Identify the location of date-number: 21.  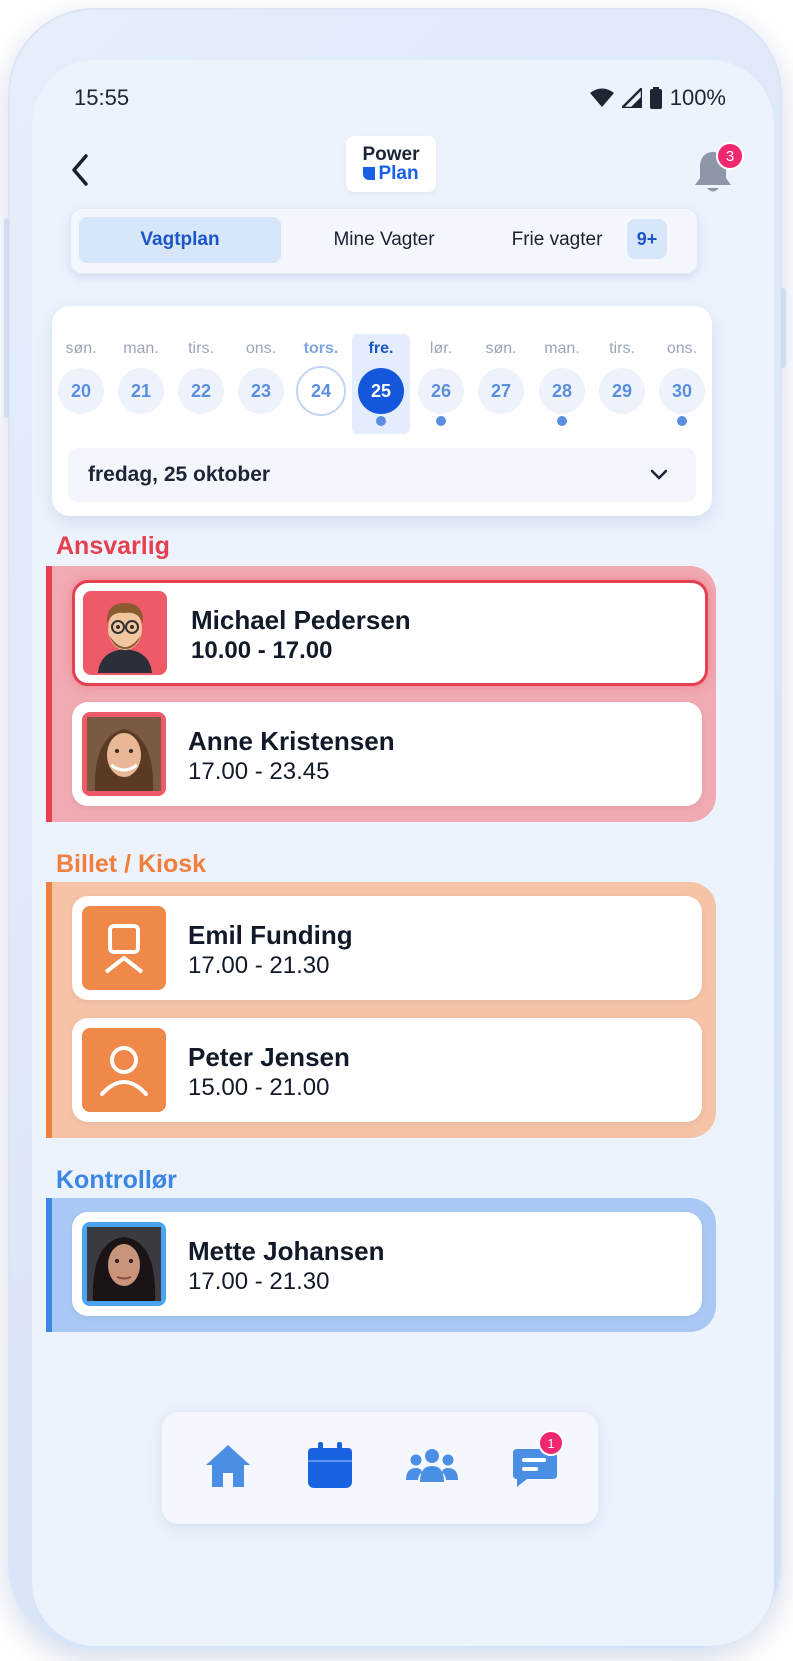
(141, 391).